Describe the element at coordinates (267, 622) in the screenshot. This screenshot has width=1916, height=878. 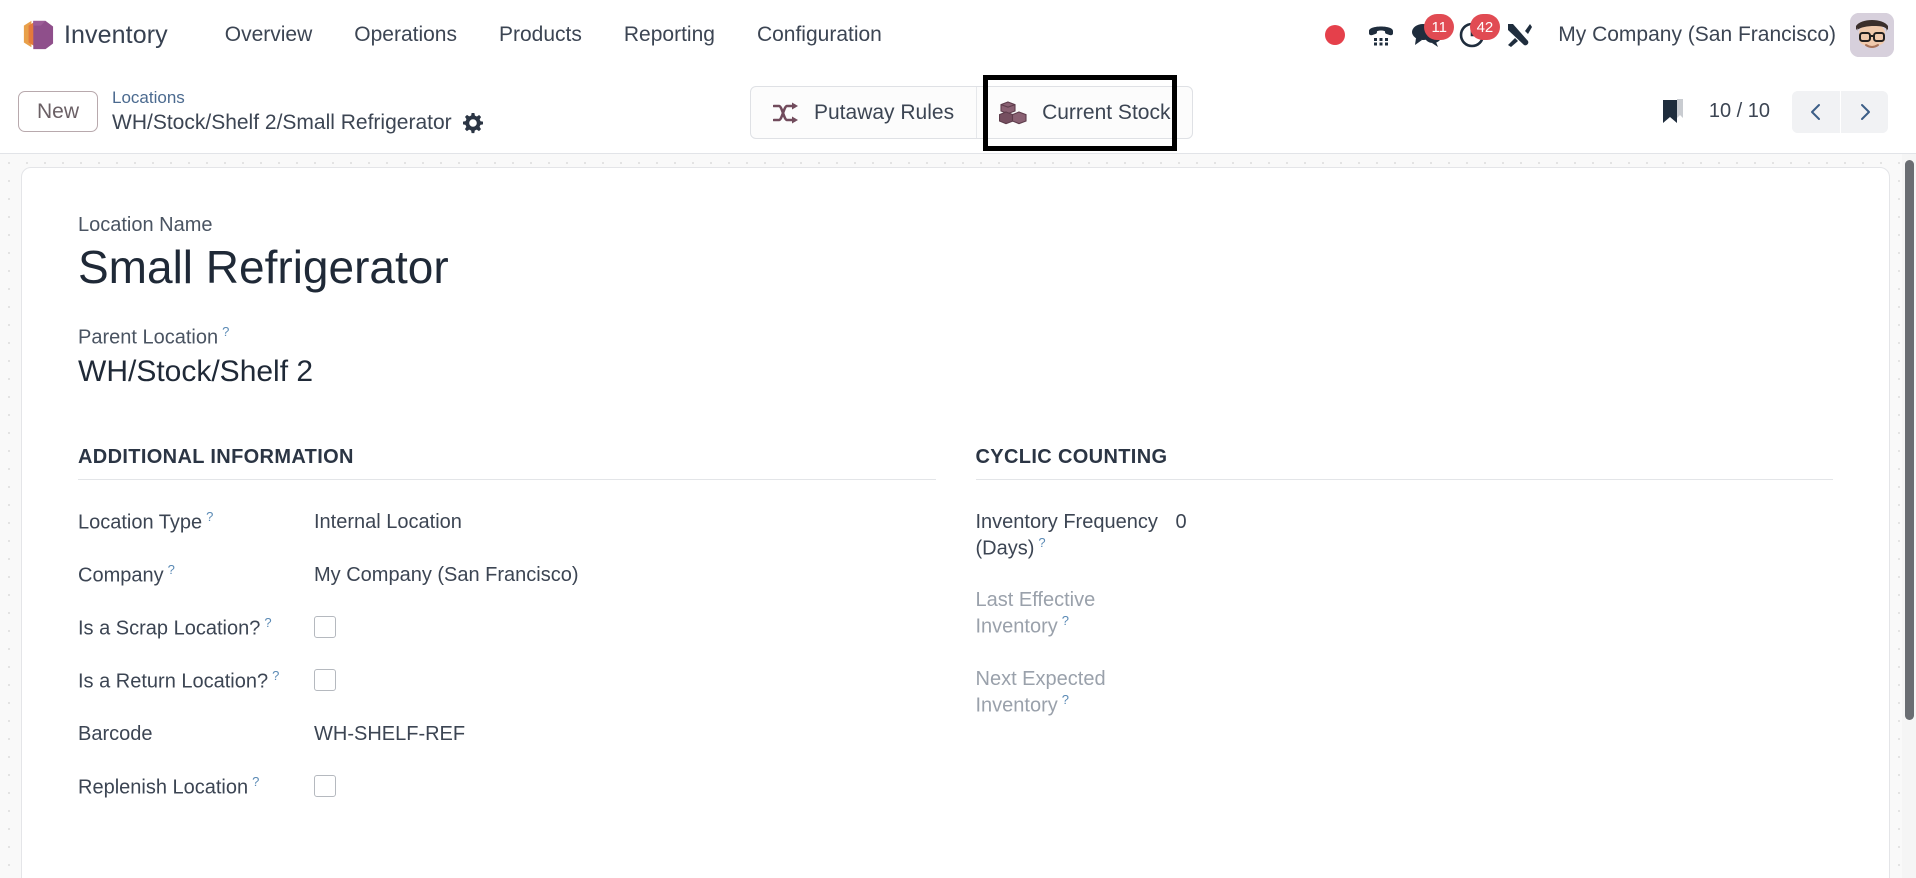
I see `help-icon-scrap-location: ?` at that location.